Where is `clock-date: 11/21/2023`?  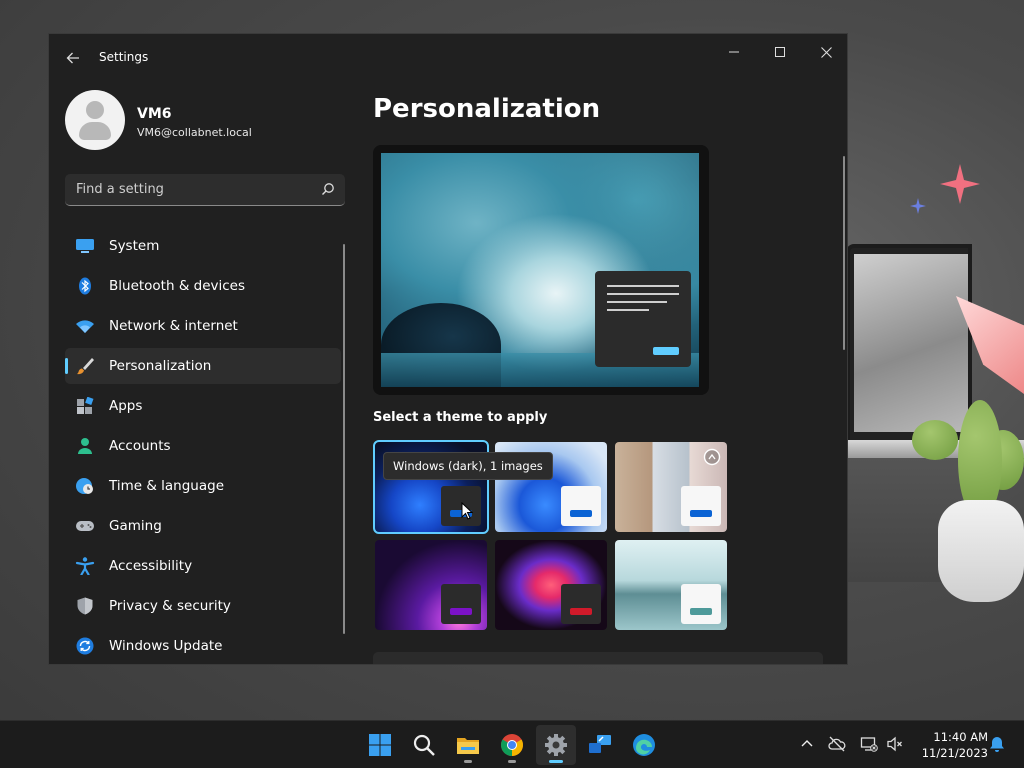
clock-date: 11/21/2023 is located at coordinates (954, 753).